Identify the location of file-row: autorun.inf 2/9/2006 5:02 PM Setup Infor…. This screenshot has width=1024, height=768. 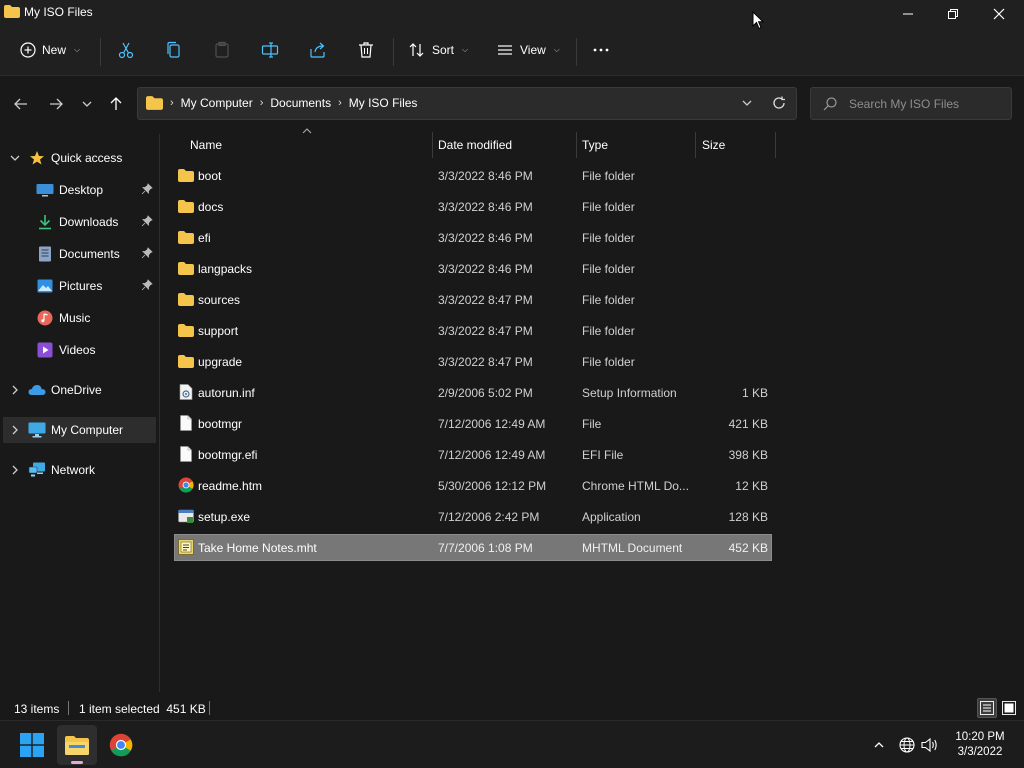
(473, 392).